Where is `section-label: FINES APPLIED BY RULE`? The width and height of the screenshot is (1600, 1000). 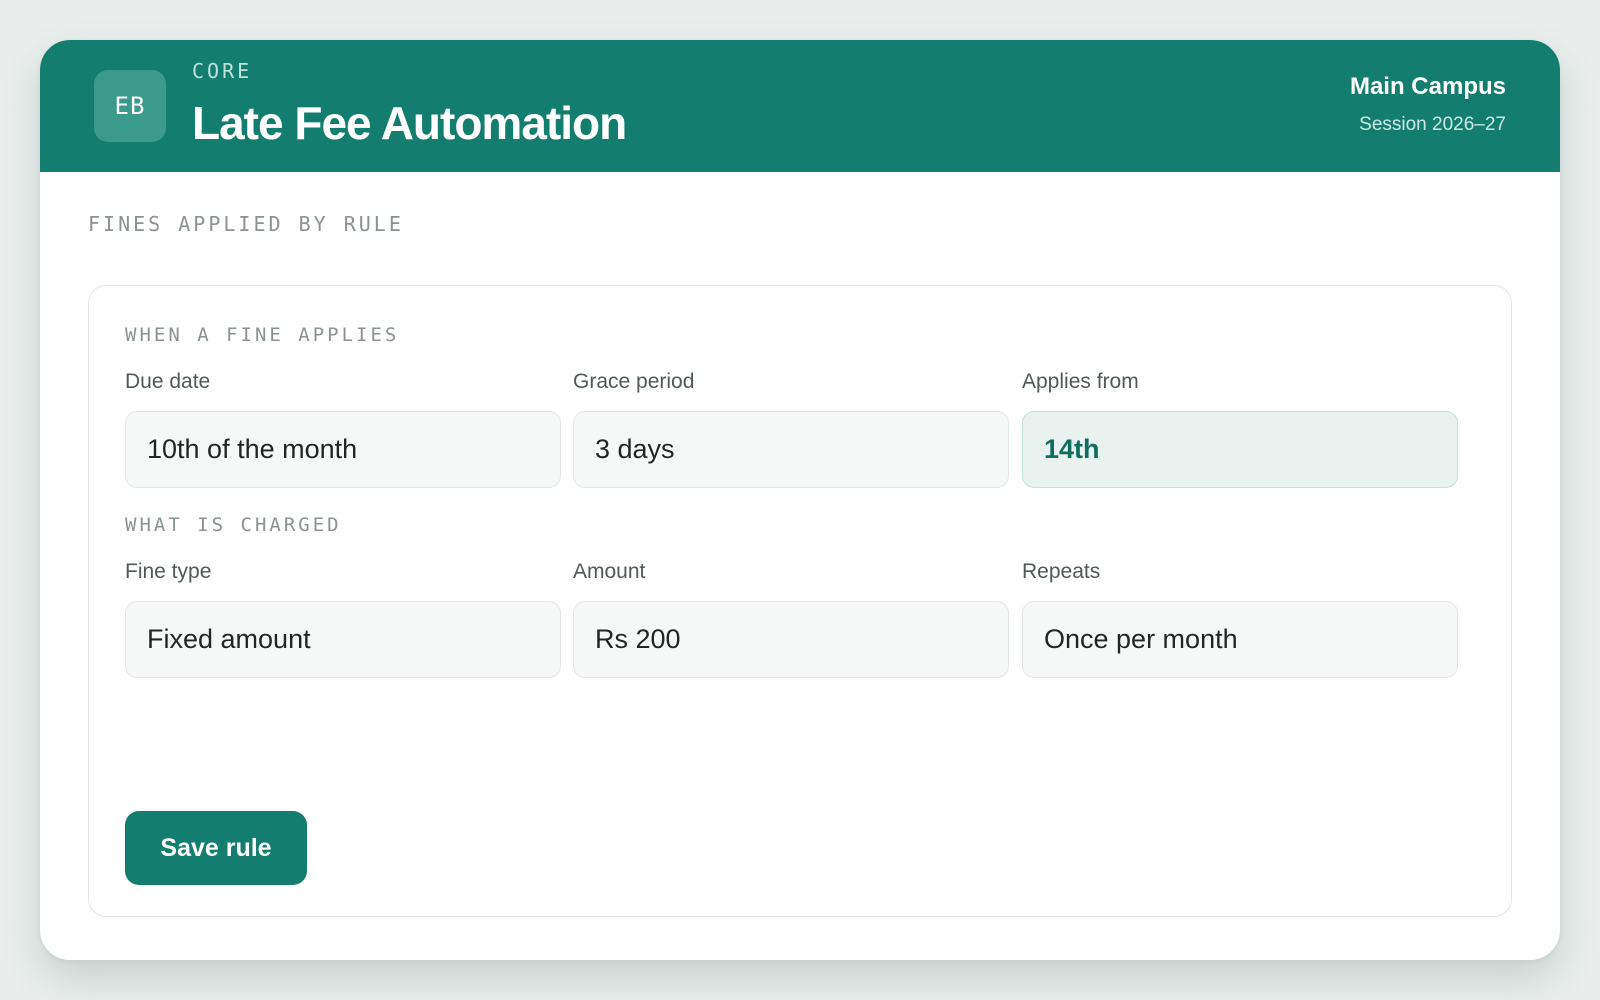 section-label: FINES APPLIED BY RULE is located at coordinates (246, 224).